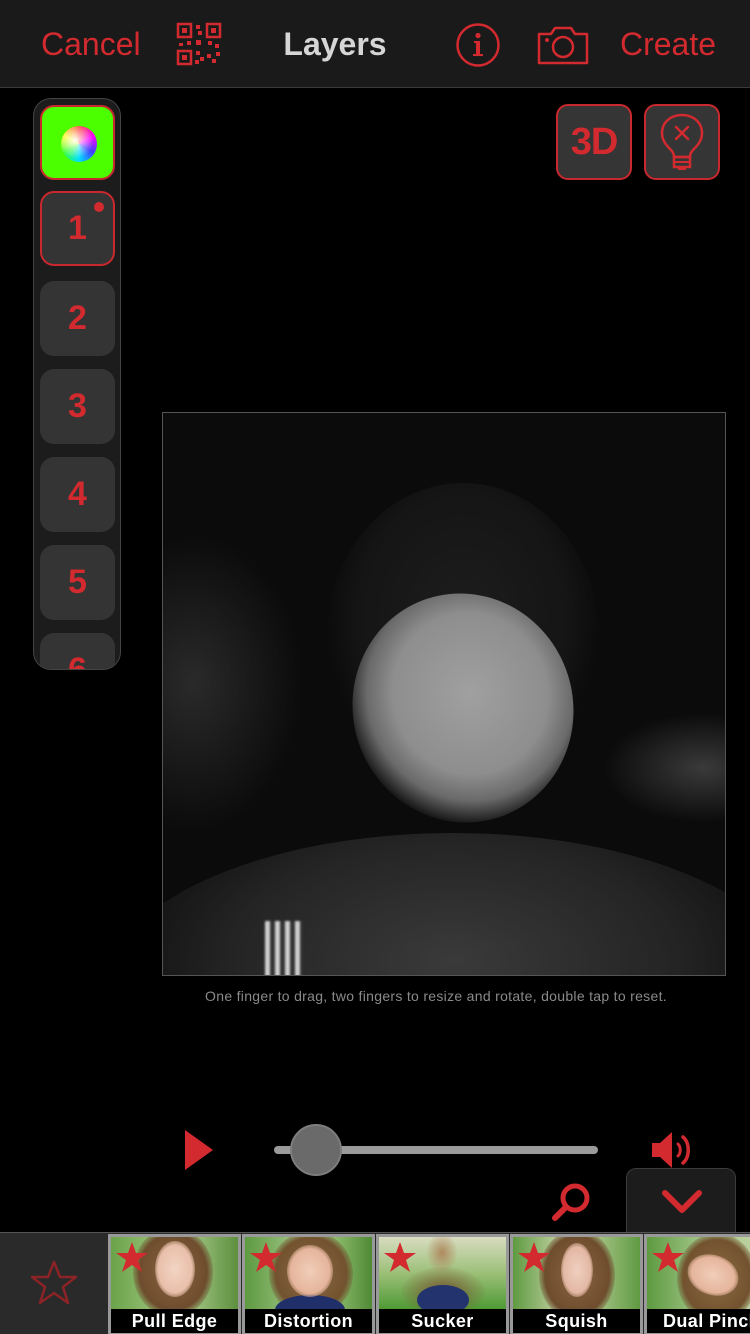 The height and width of the screenshot is (1334, 750). I want to click on chevron-down-icon, so click(682, 1201).